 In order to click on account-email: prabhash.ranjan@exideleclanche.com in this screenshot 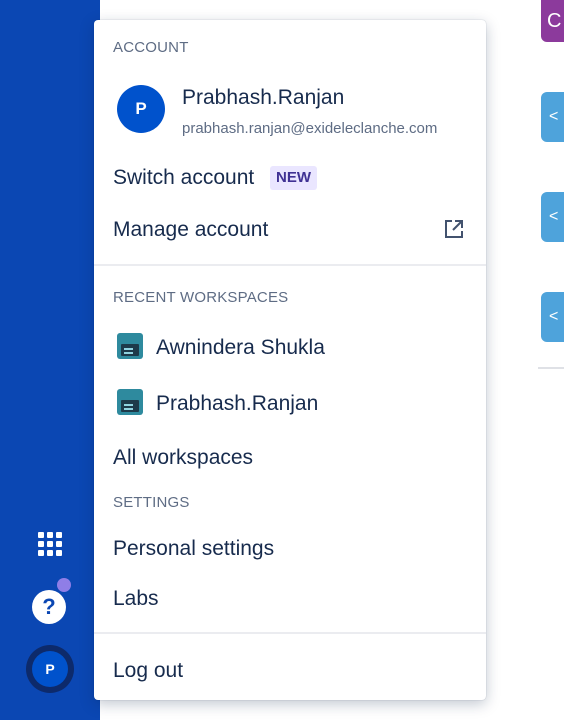, I will do `click(310, 128)`.